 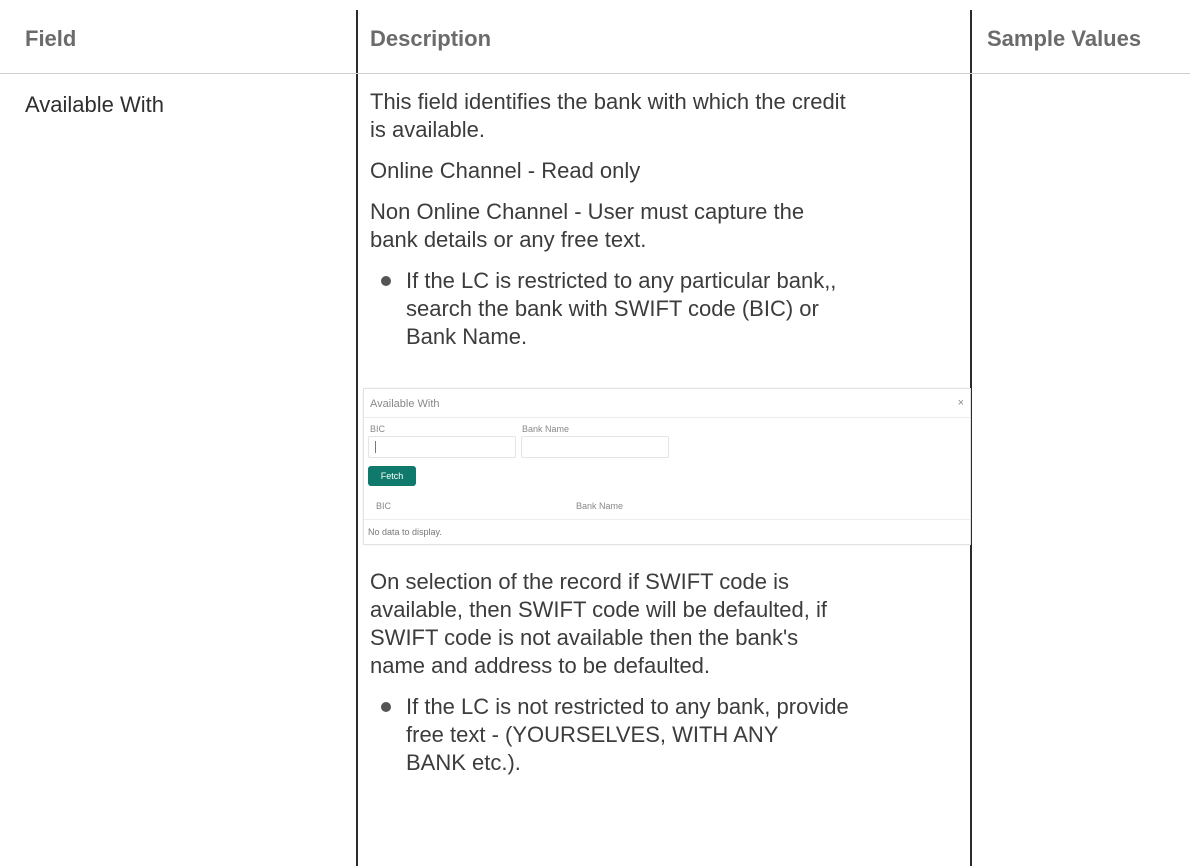 I want to click on table-header-divider, so click(x=667, y=519).